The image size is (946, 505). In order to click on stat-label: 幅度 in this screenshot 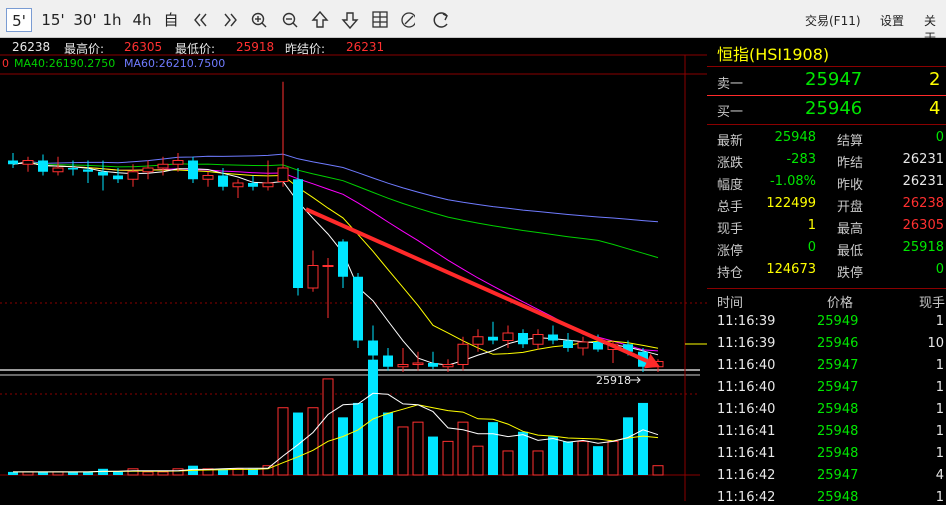, I will do `click(730, 185)`.